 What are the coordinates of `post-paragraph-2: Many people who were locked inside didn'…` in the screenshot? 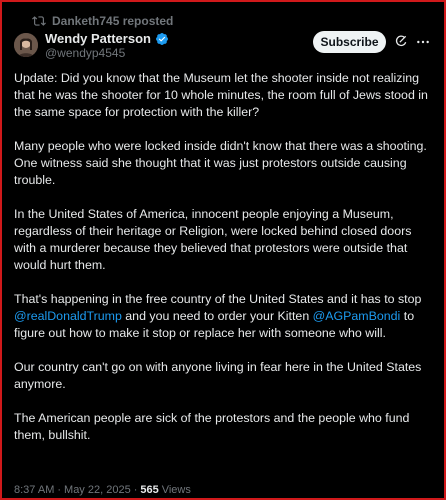 It's located at (220, 163).